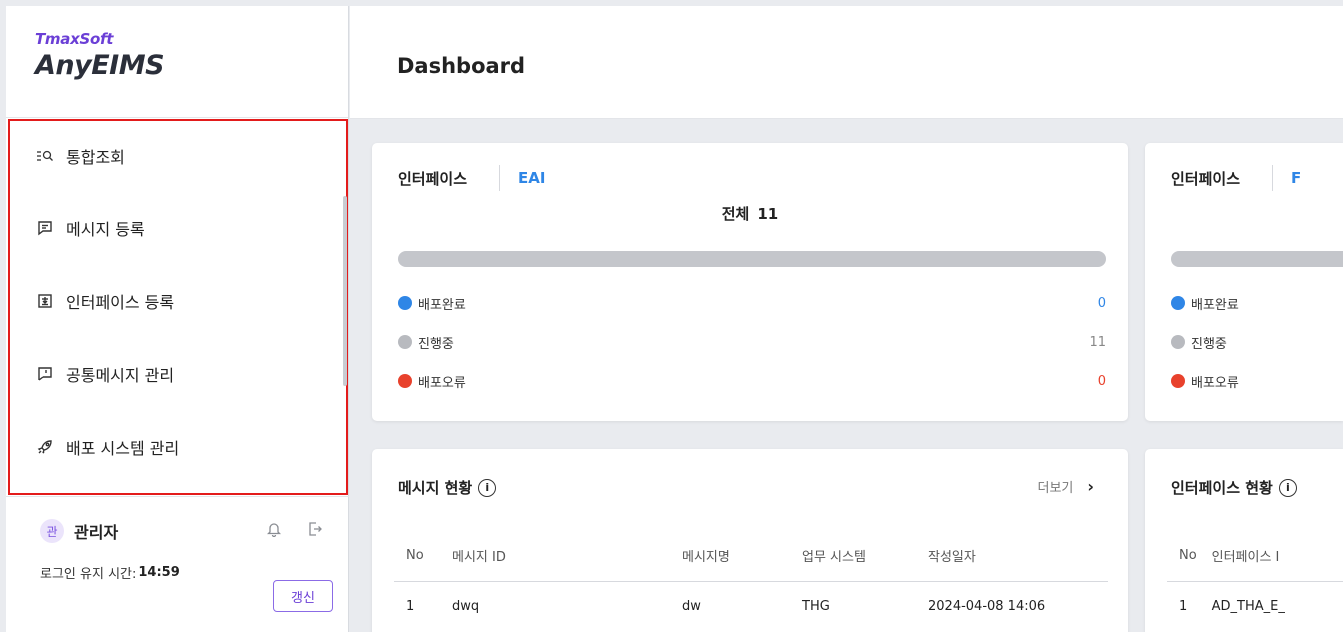 Image resolution: width=1343 pixels, height=632 pixels. I want to click on table-header-row: No 메시지 ID 메시지명 업무 시스템 작성일자, so click(751, 556).